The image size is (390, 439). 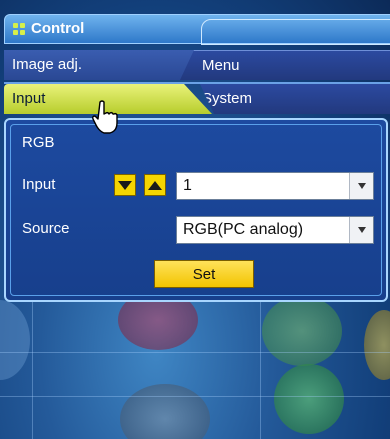 I want to click on tab-image-adj: Image adj., so click(x=99, y=65).